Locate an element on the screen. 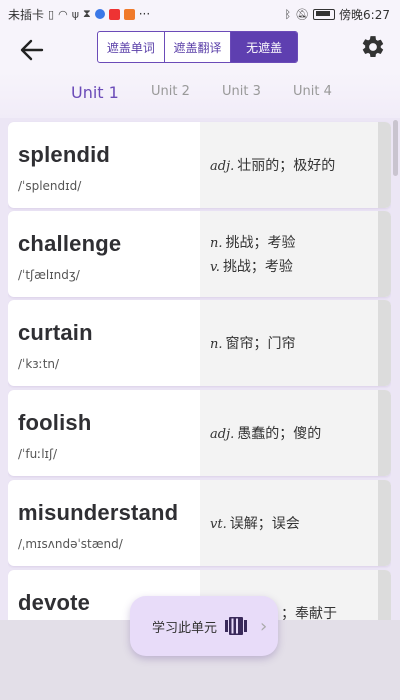 This screenshot has width=400, height=700. battery-icon is located at coordinates (324, 14).